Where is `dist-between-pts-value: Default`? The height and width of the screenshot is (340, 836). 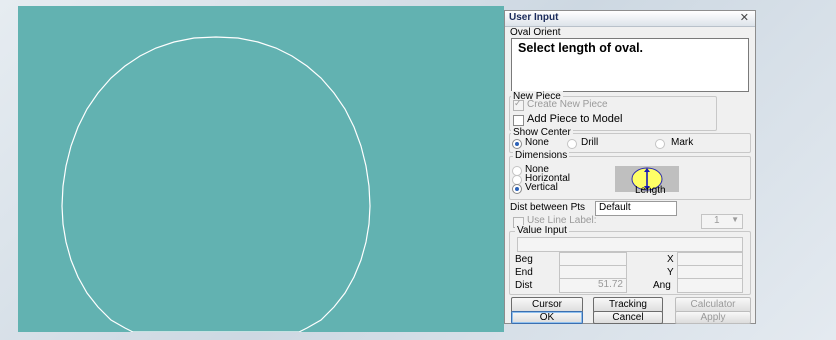
dist-between-pts-value: Default is located at coordinates (615, 207).